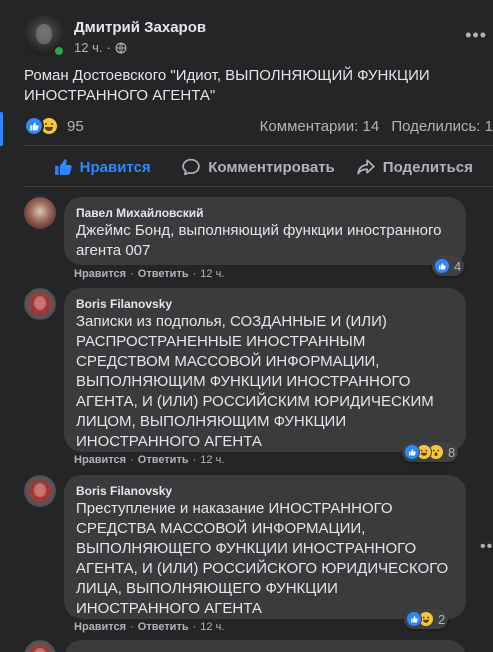  I want to click on comment-reactions: 4, so click(448, 266).